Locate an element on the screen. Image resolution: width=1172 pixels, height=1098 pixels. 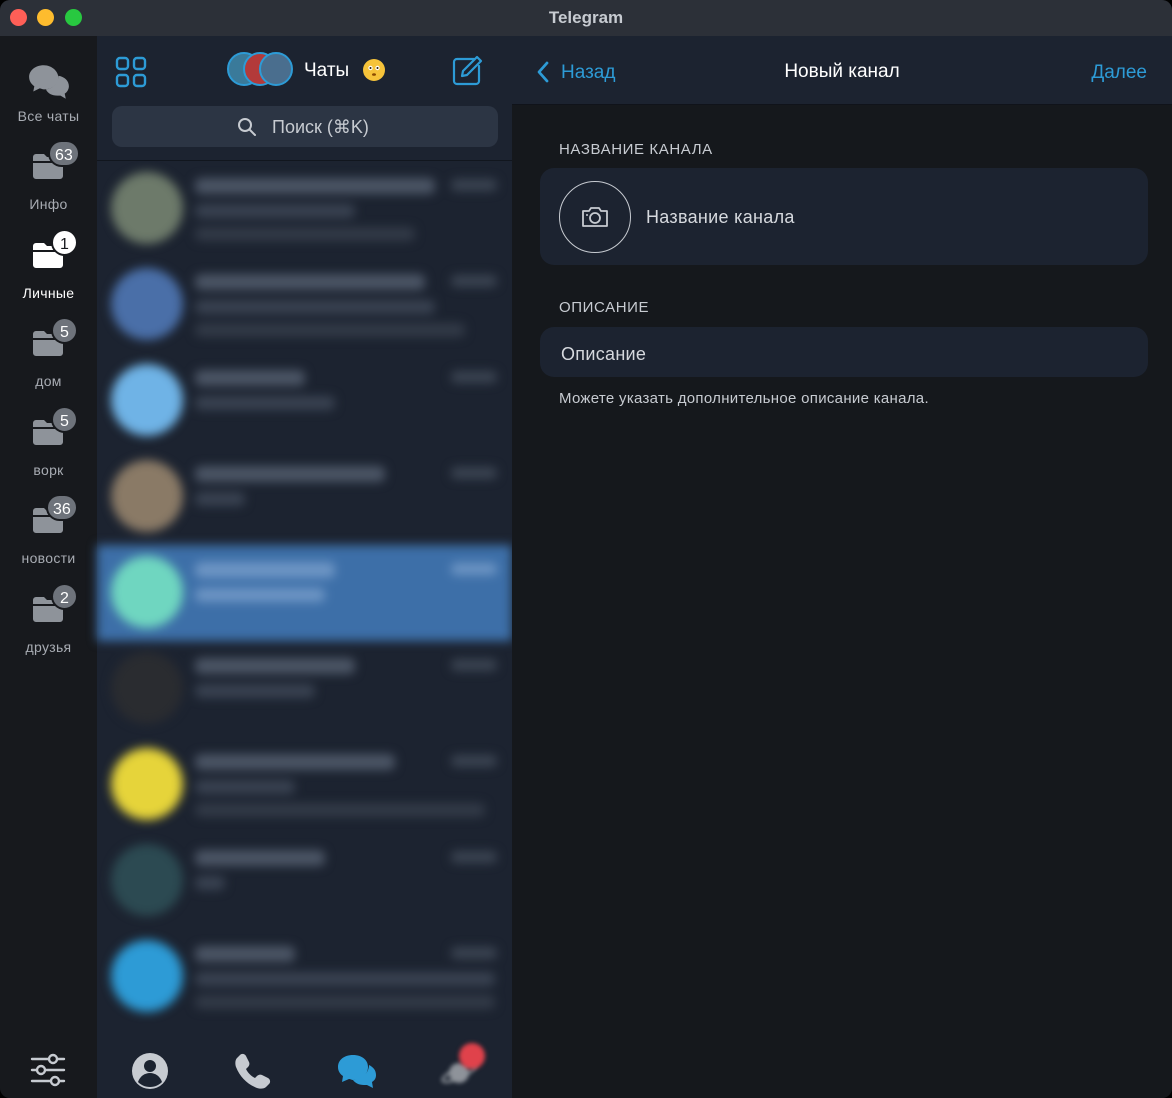
panel-header: Назад Новый канал Далее is located at coordinates (842, 70).